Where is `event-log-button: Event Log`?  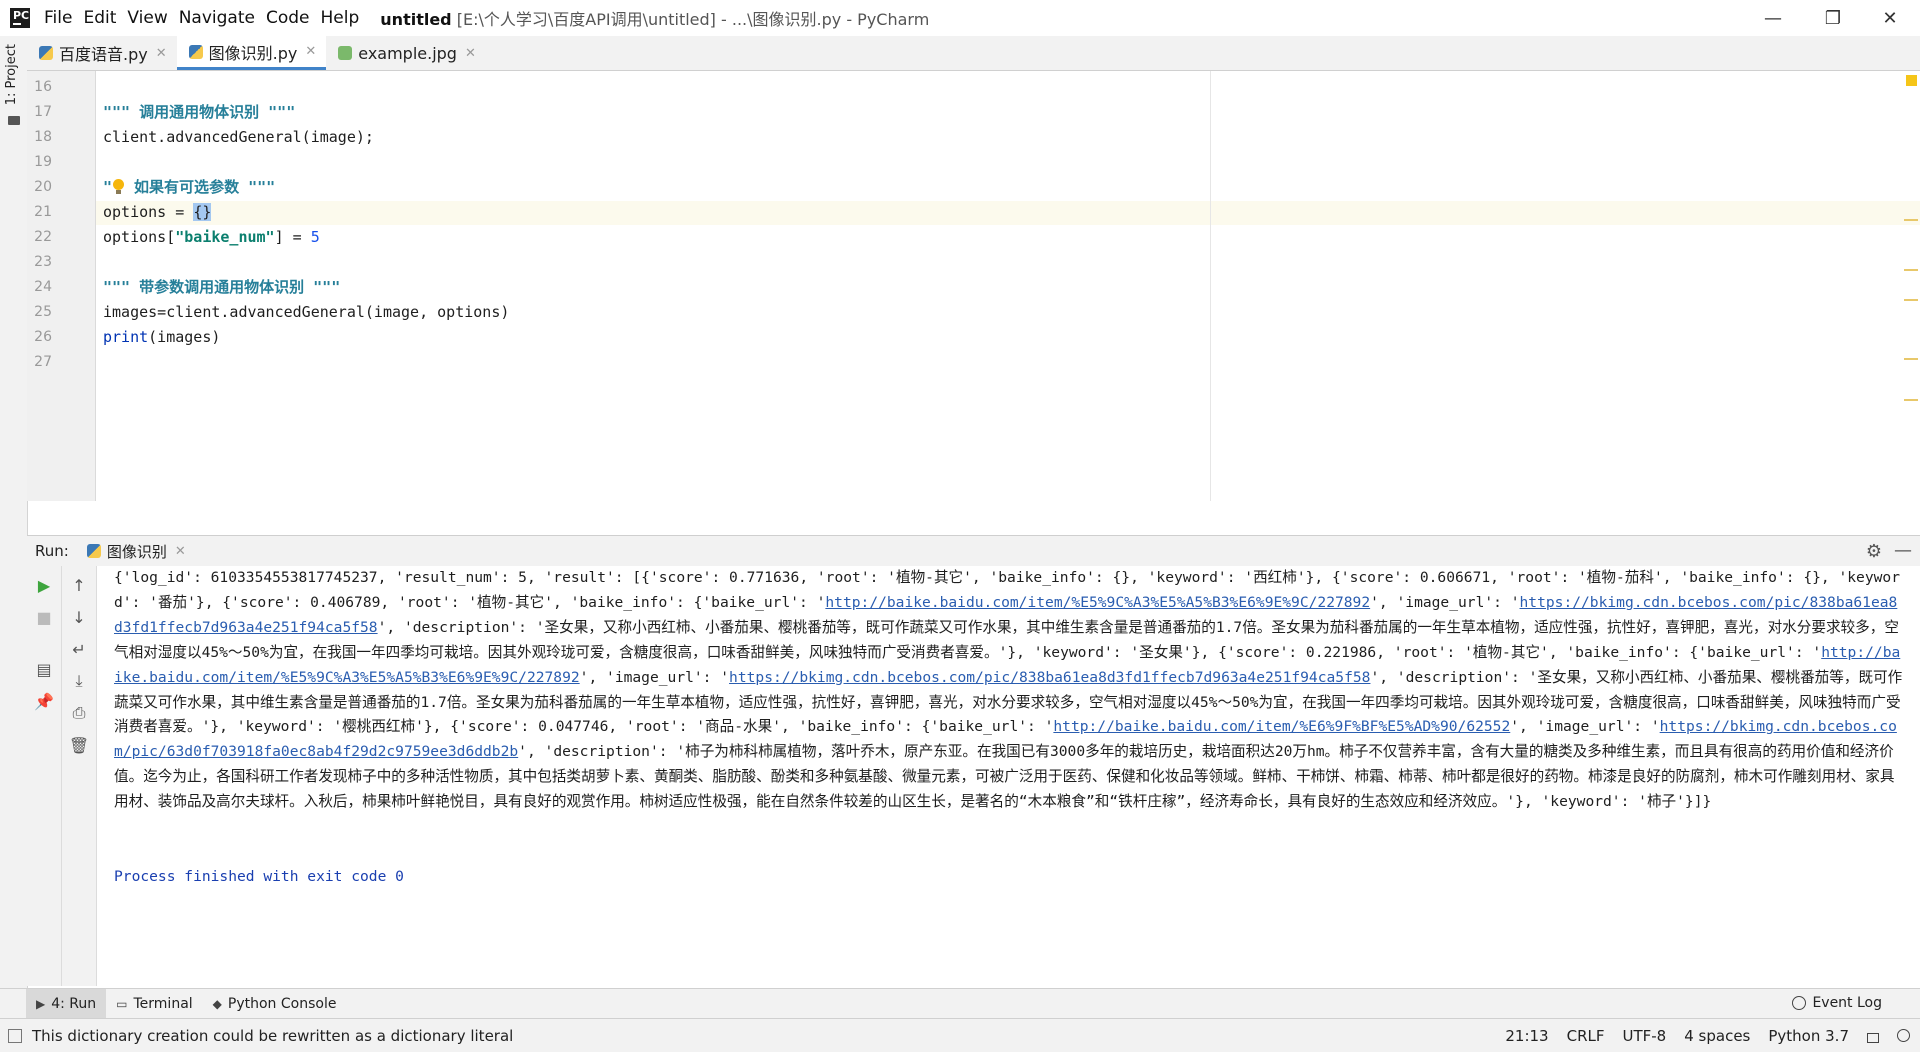
event-log-button: Event Log is located at coordinates (1837, 1003).